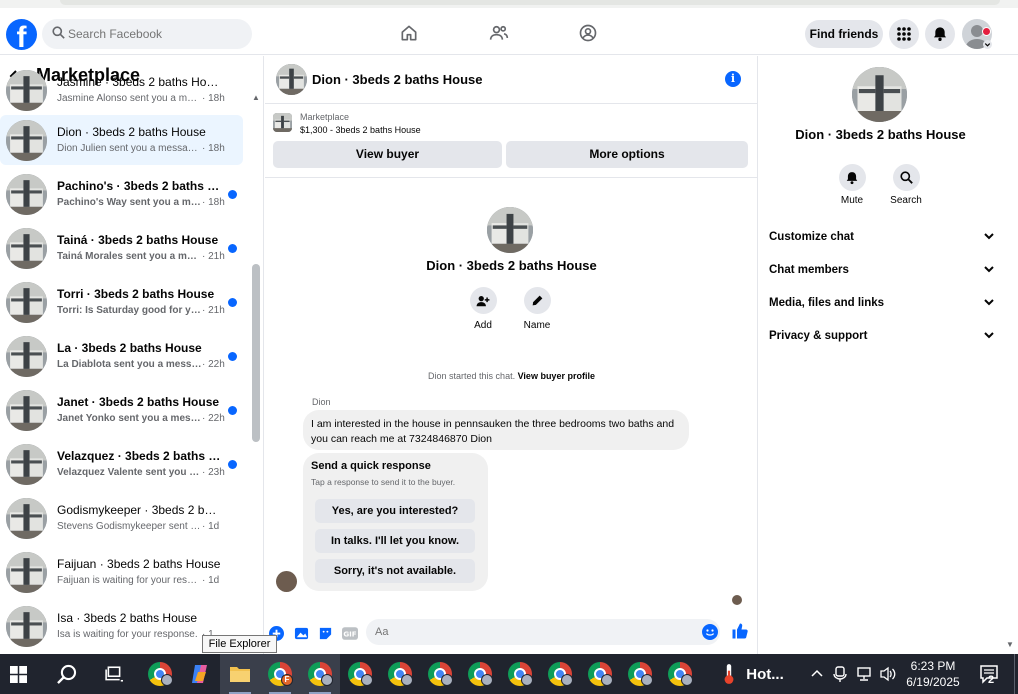  What do you see at coordinates (21, 34) in the screenshot?
I see `facebook-logo-icon: f` at bounding box center [21, 34].